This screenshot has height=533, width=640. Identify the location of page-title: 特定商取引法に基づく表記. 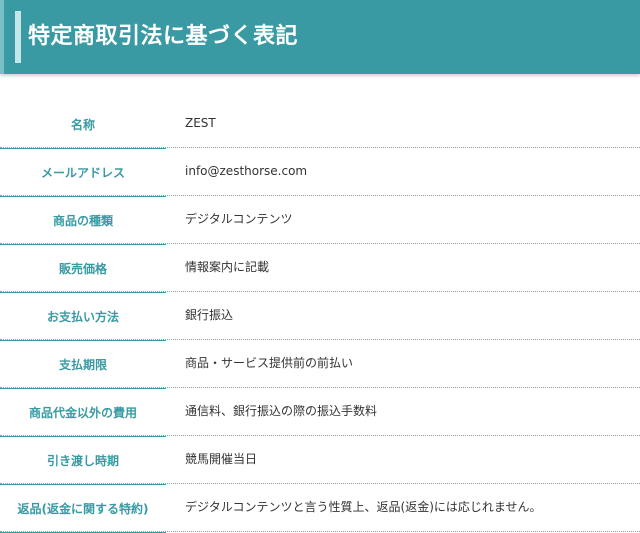
(163, 36).